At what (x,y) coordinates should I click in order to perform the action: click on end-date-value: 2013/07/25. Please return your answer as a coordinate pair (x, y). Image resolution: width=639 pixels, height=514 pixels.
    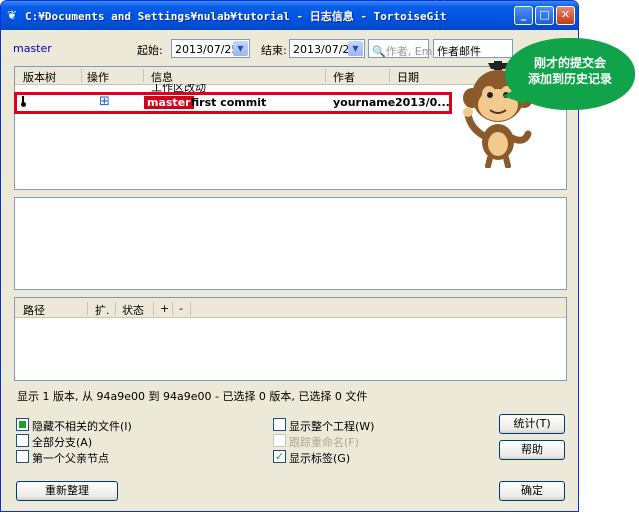
    Looking at the image, I should click on (325, 49).